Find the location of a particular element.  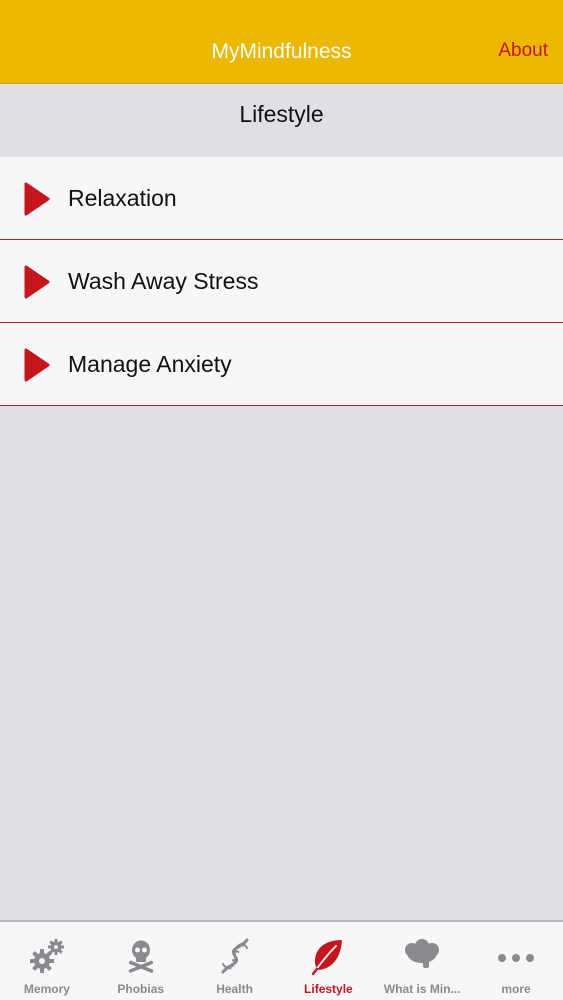

list-item-label: Manage Anxiety is located at coordinates (150, 364).